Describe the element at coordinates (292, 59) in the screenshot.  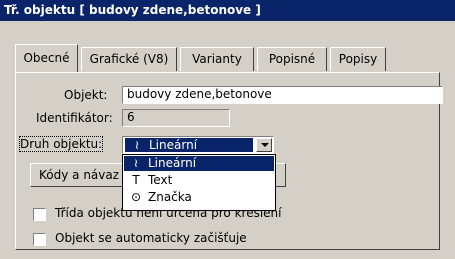
I see `tab-popisne: Popisné` at that location.